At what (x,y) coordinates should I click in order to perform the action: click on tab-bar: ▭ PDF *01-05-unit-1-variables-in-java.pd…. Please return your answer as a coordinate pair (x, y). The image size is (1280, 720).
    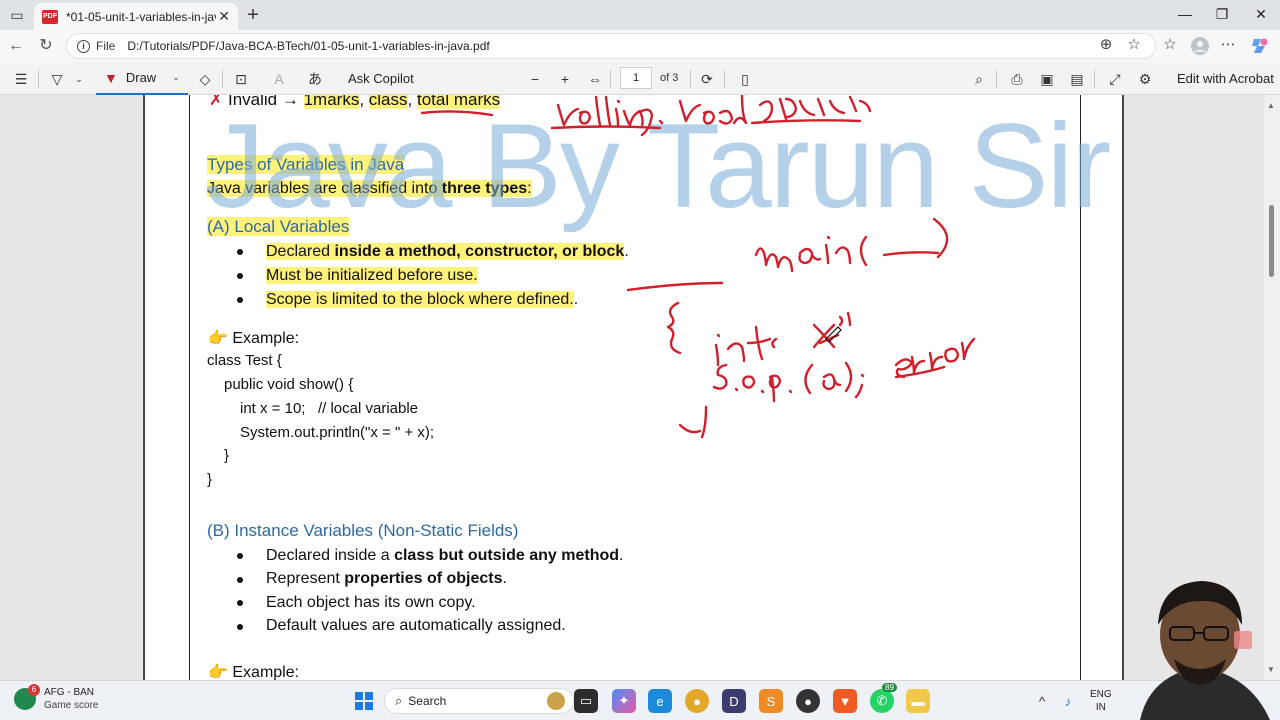
    Looking at the image, I should click on (640, 15).